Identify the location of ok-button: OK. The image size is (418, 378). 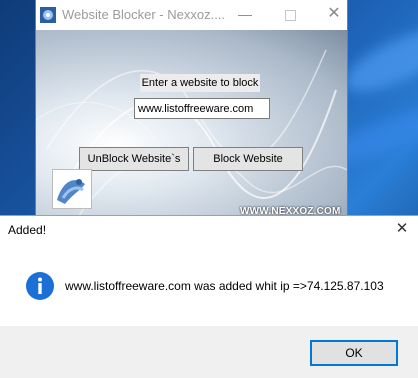
(354, 353).